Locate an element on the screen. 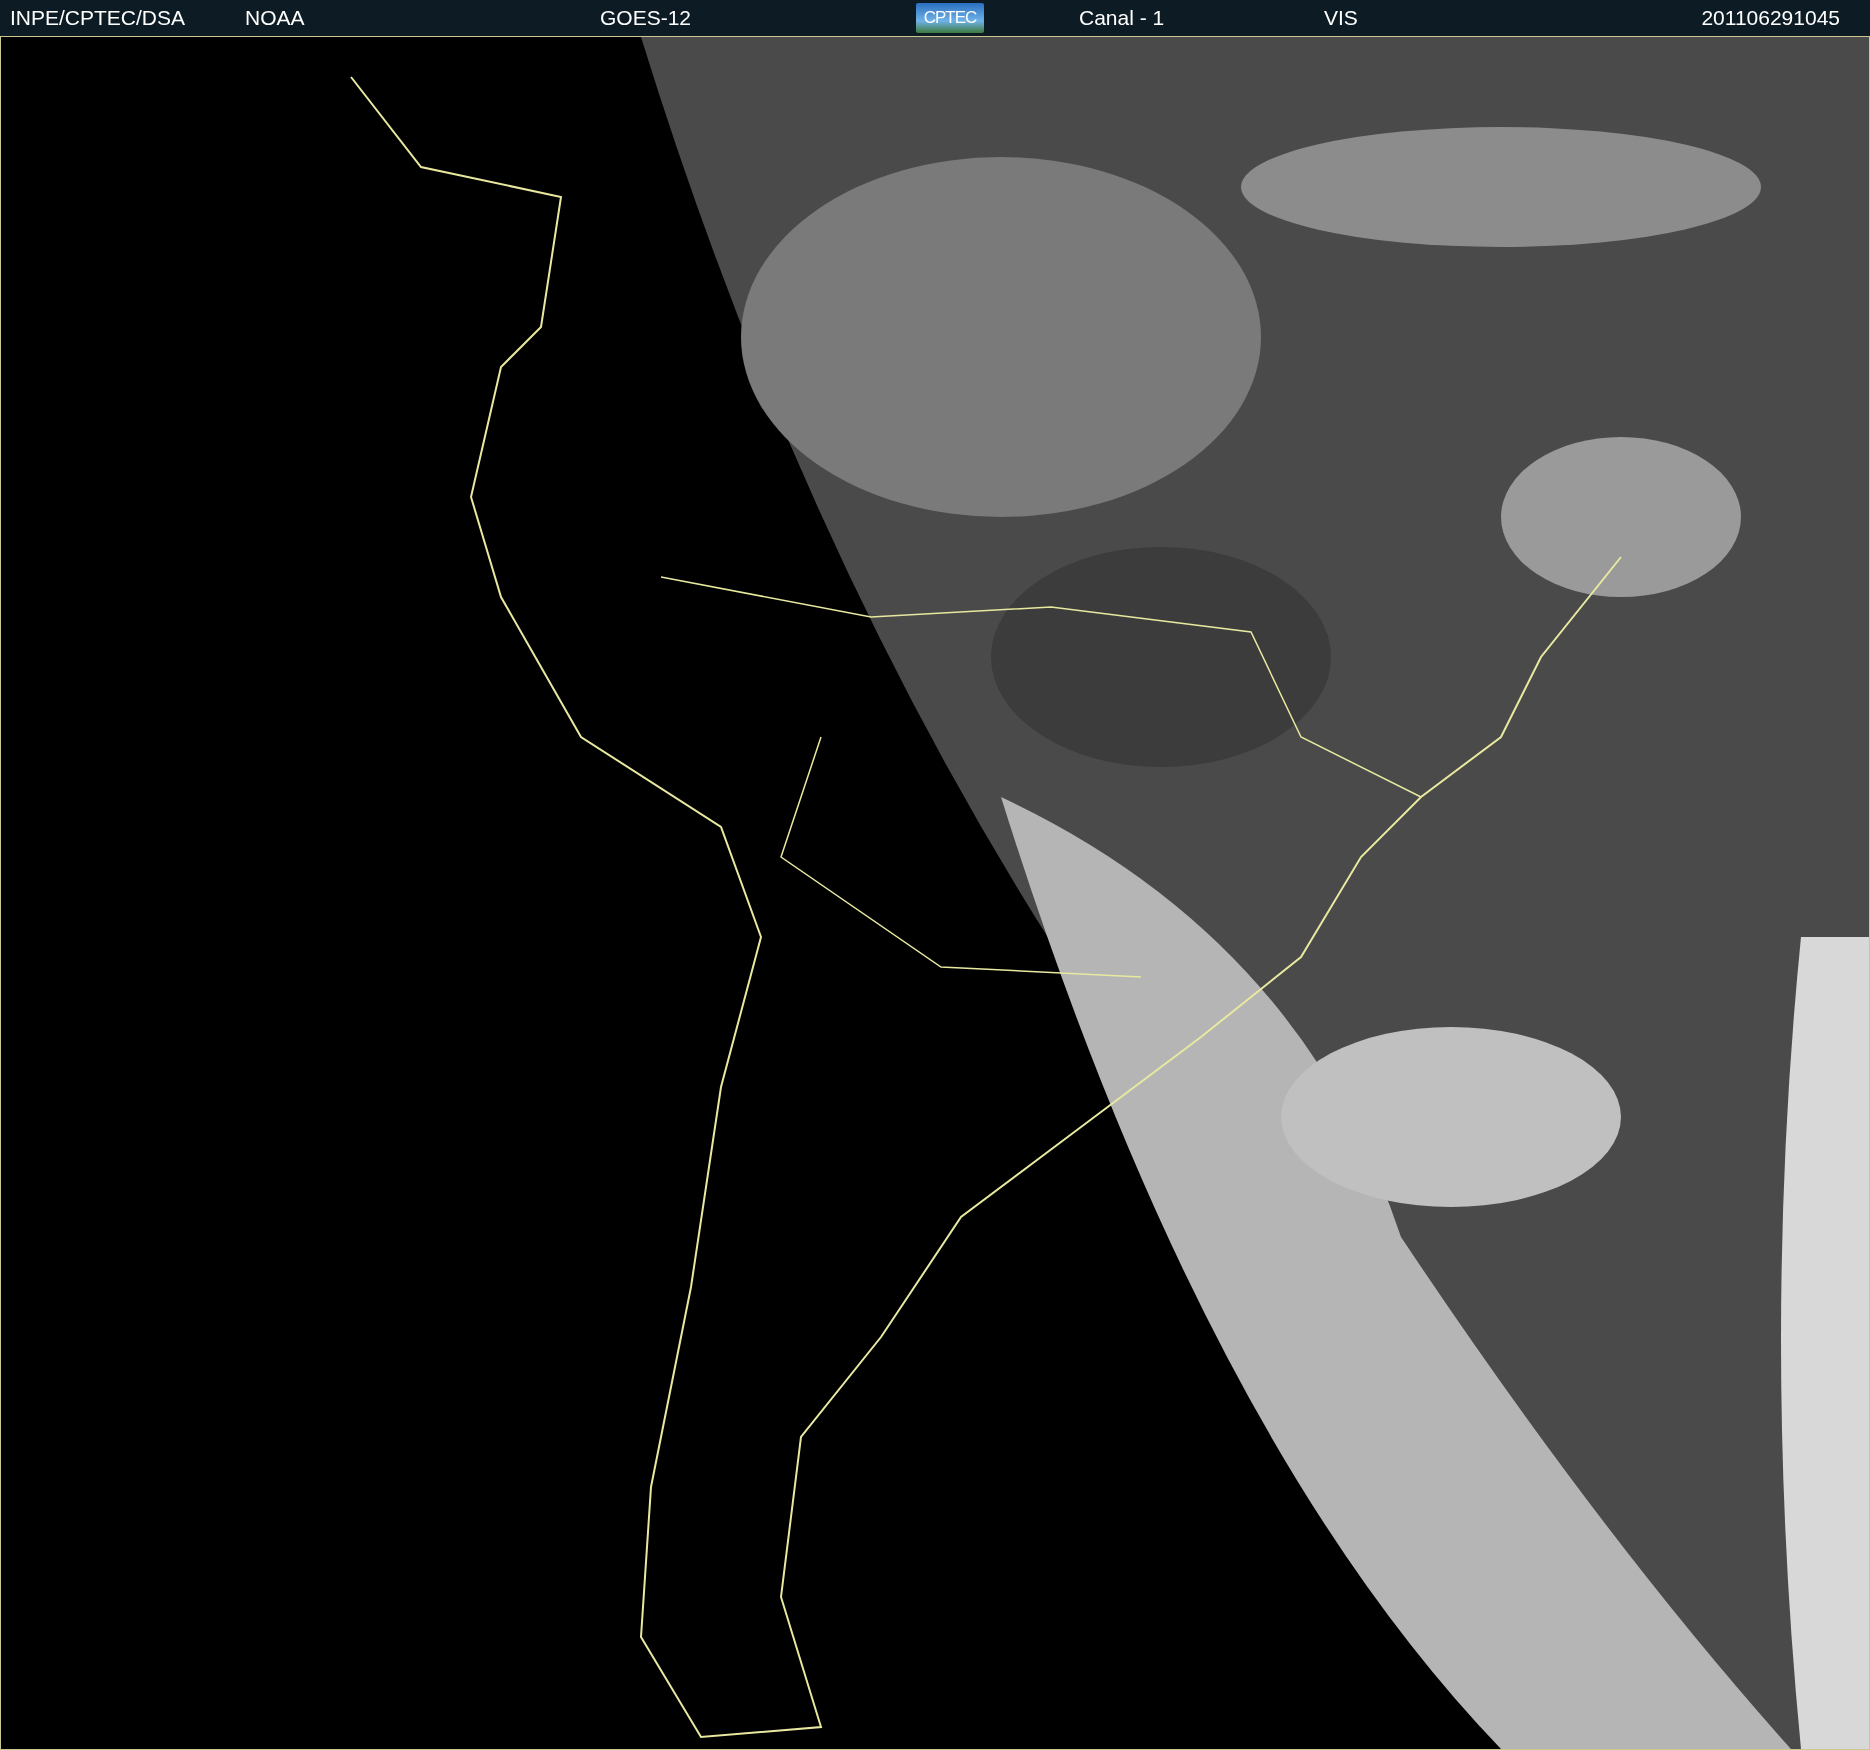 The height and width of the screenshot is (1750, 1870). header-label: GOES-12 is located at coordinates (646, 17).